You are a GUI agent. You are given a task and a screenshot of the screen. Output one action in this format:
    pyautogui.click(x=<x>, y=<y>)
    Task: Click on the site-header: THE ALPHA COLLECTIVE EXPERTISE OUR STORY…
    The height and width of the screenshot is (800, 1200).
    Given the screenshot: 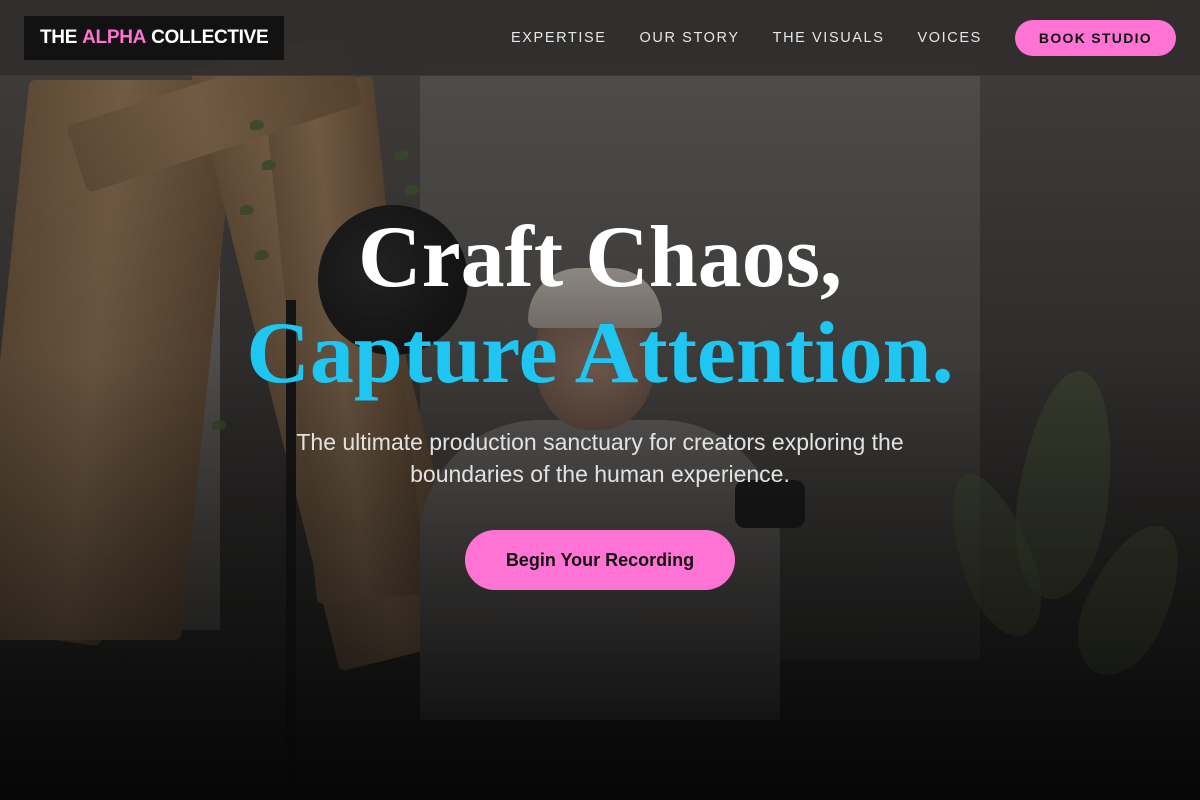 What is the action you would take?
    pyautogui.click(x=600, y=38)
    